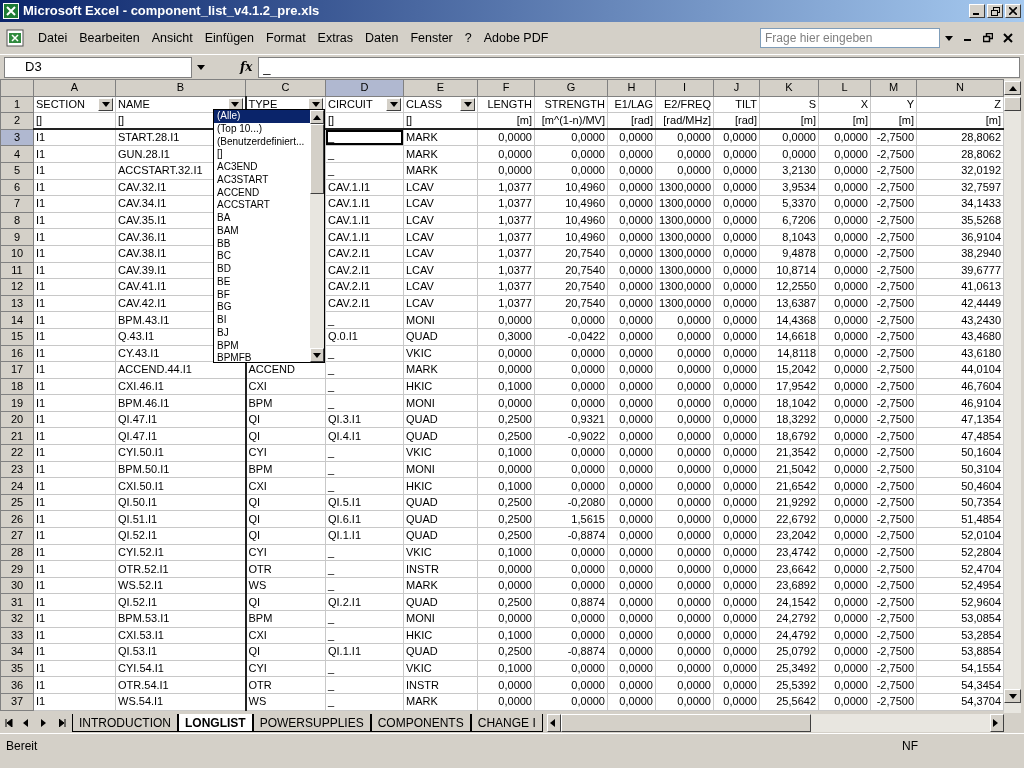 Image resolution: width=1024 pixels, height=768 pixels. What do you see at coordinates (1013, 11) in the screenshot?
I see `close-button` at bounding box center [1013, 11].